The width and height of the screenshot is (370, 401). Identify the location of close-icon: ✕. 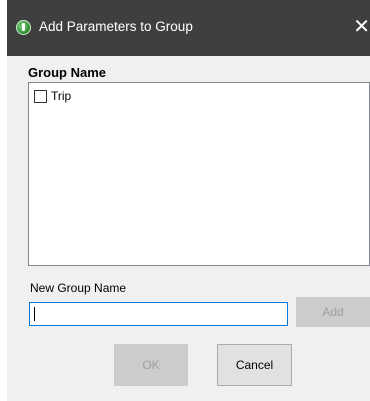
(359, 27).